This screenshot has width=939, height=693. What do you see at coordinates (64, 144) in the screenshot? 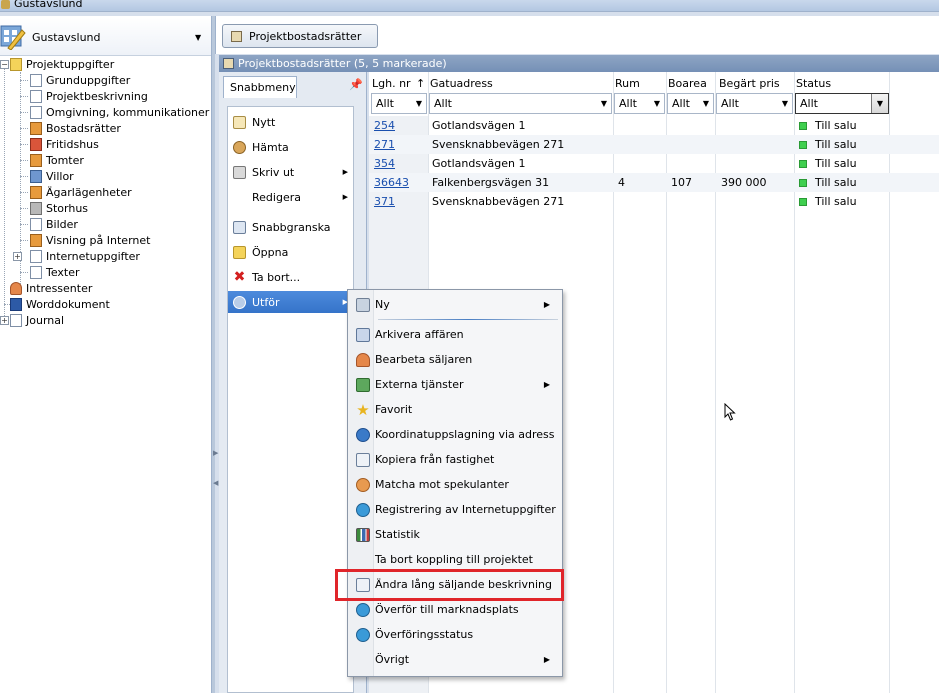
I see `tree-item-fritidshus: Fritidshus` at bounding box center [64, 144].